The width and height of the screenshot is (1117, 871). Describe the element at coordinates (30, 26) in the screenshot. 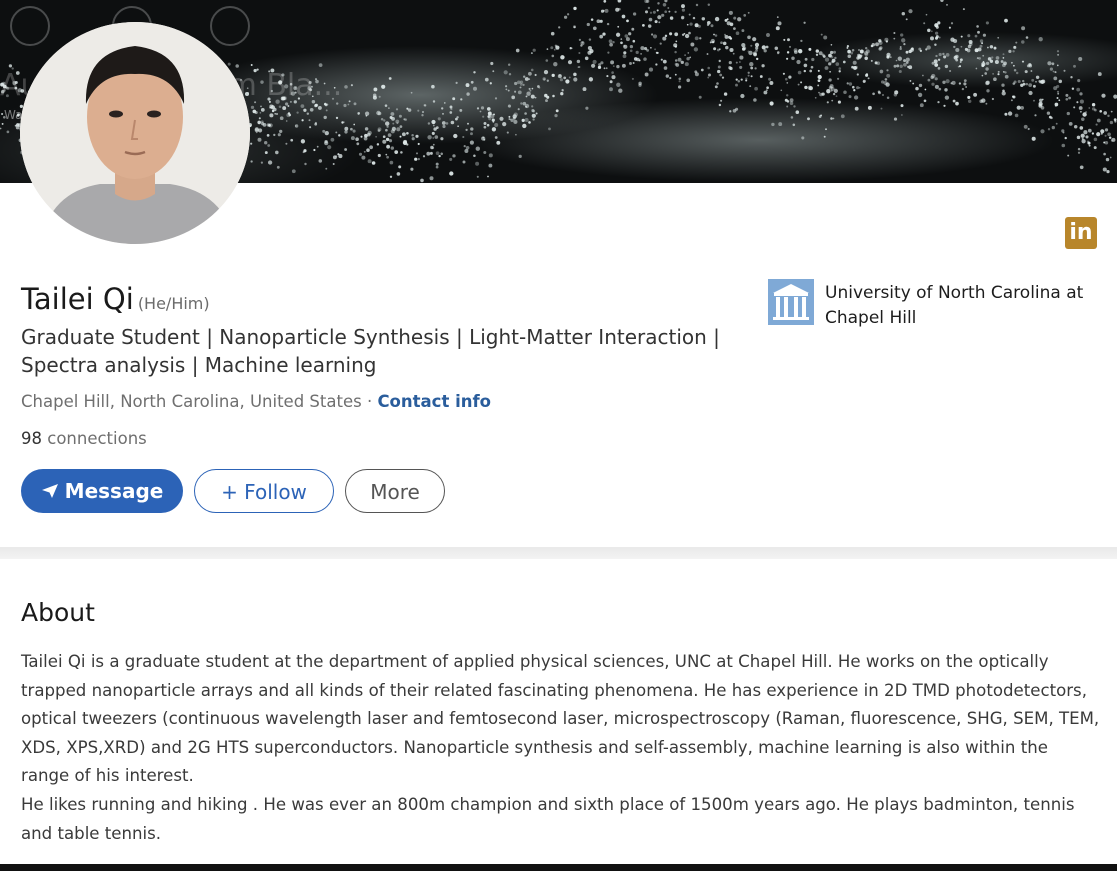

I see `player-back-icon` at that location.